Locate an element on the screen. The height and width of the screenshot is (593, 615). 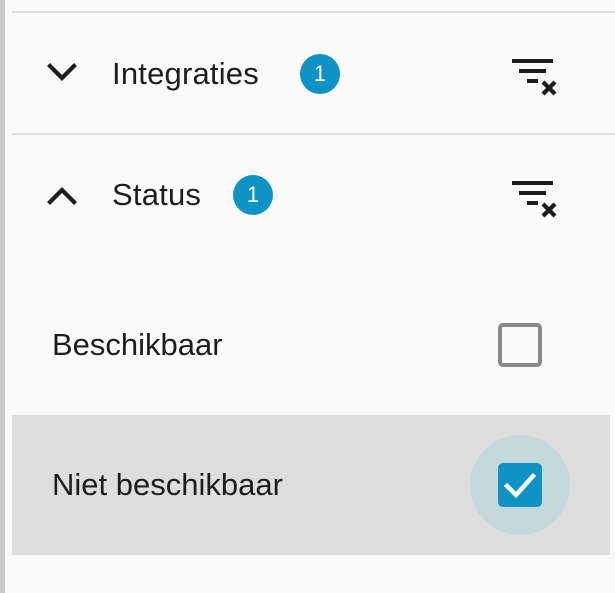
checkmark-icon is located at coordinates (520, 485).